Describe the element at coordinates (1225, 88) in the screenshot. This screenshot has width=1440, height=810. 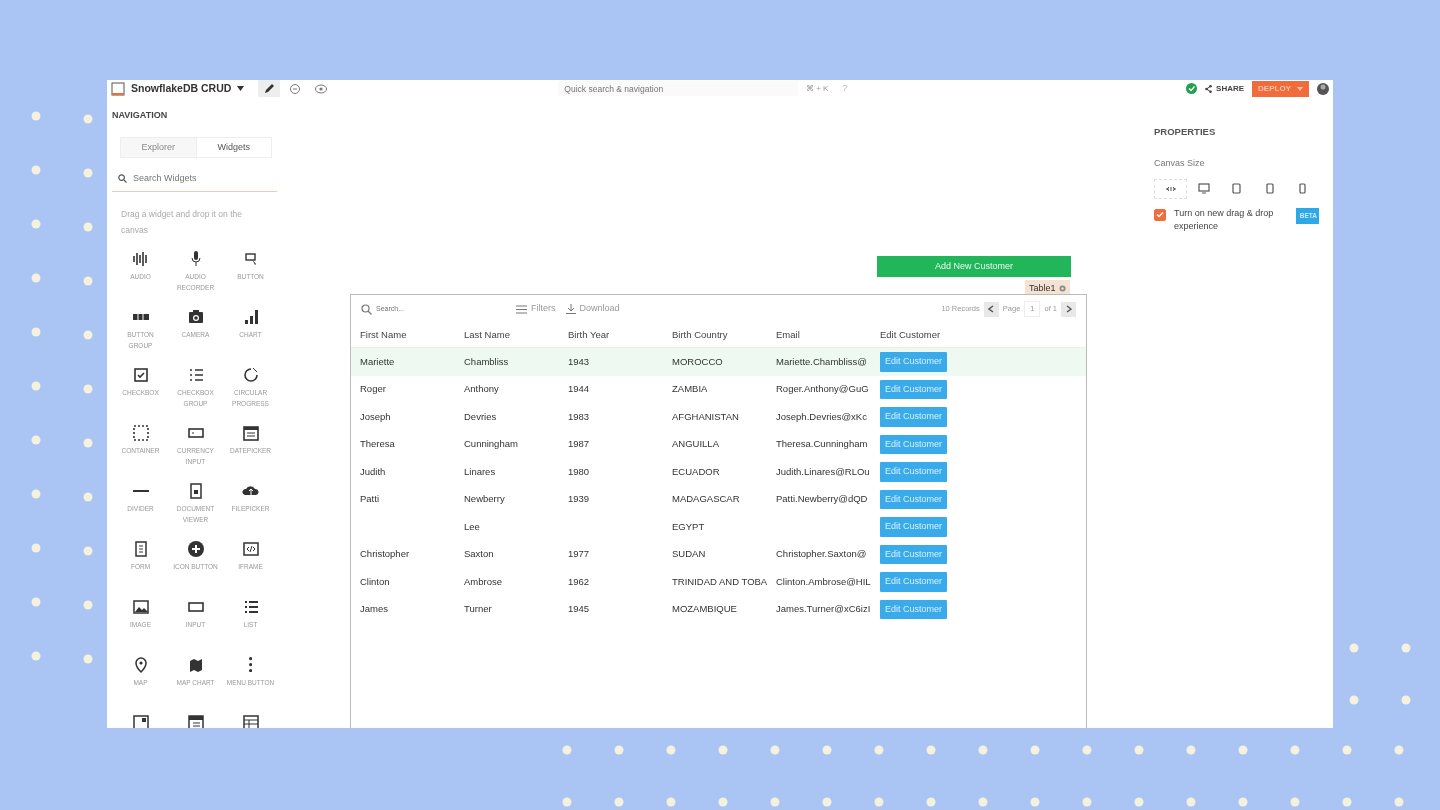
I see `share-button: SHARE` at that location.